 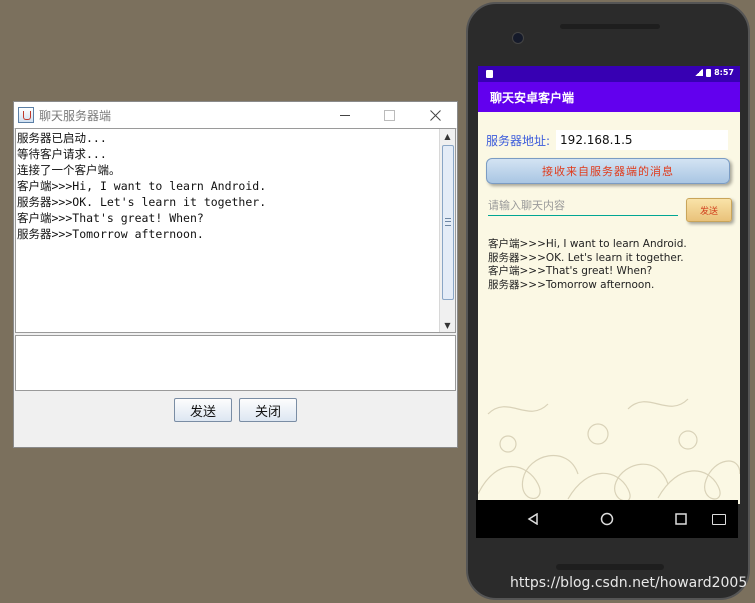 I want to click on window-titlebar: 聊天服务器端, so click(x=235, y=115).